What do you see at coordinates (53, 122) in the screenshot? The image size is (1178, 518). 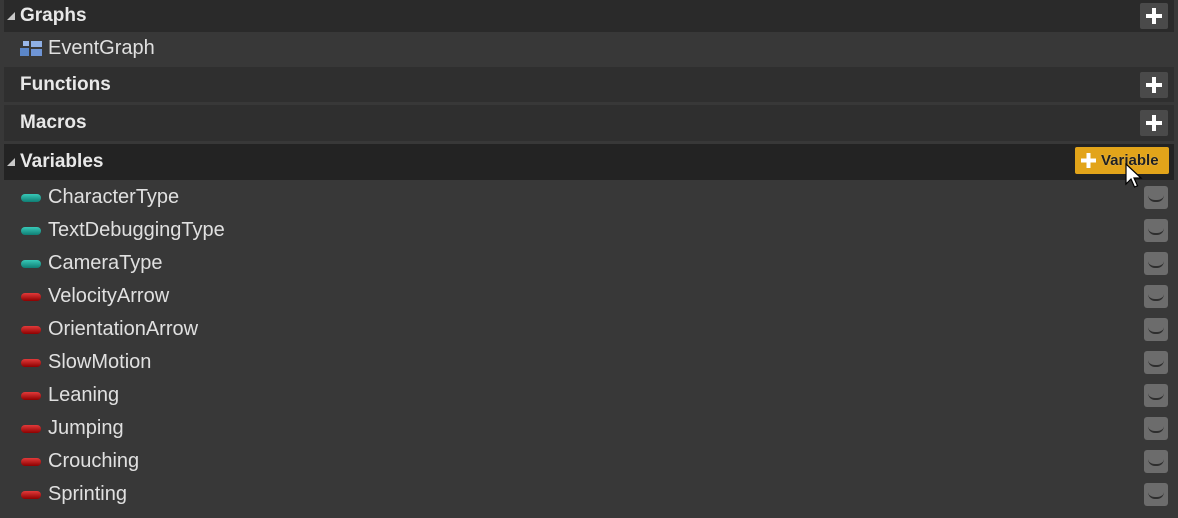 I see `macros-section-title: Macros` at bounding box center [53, 122].